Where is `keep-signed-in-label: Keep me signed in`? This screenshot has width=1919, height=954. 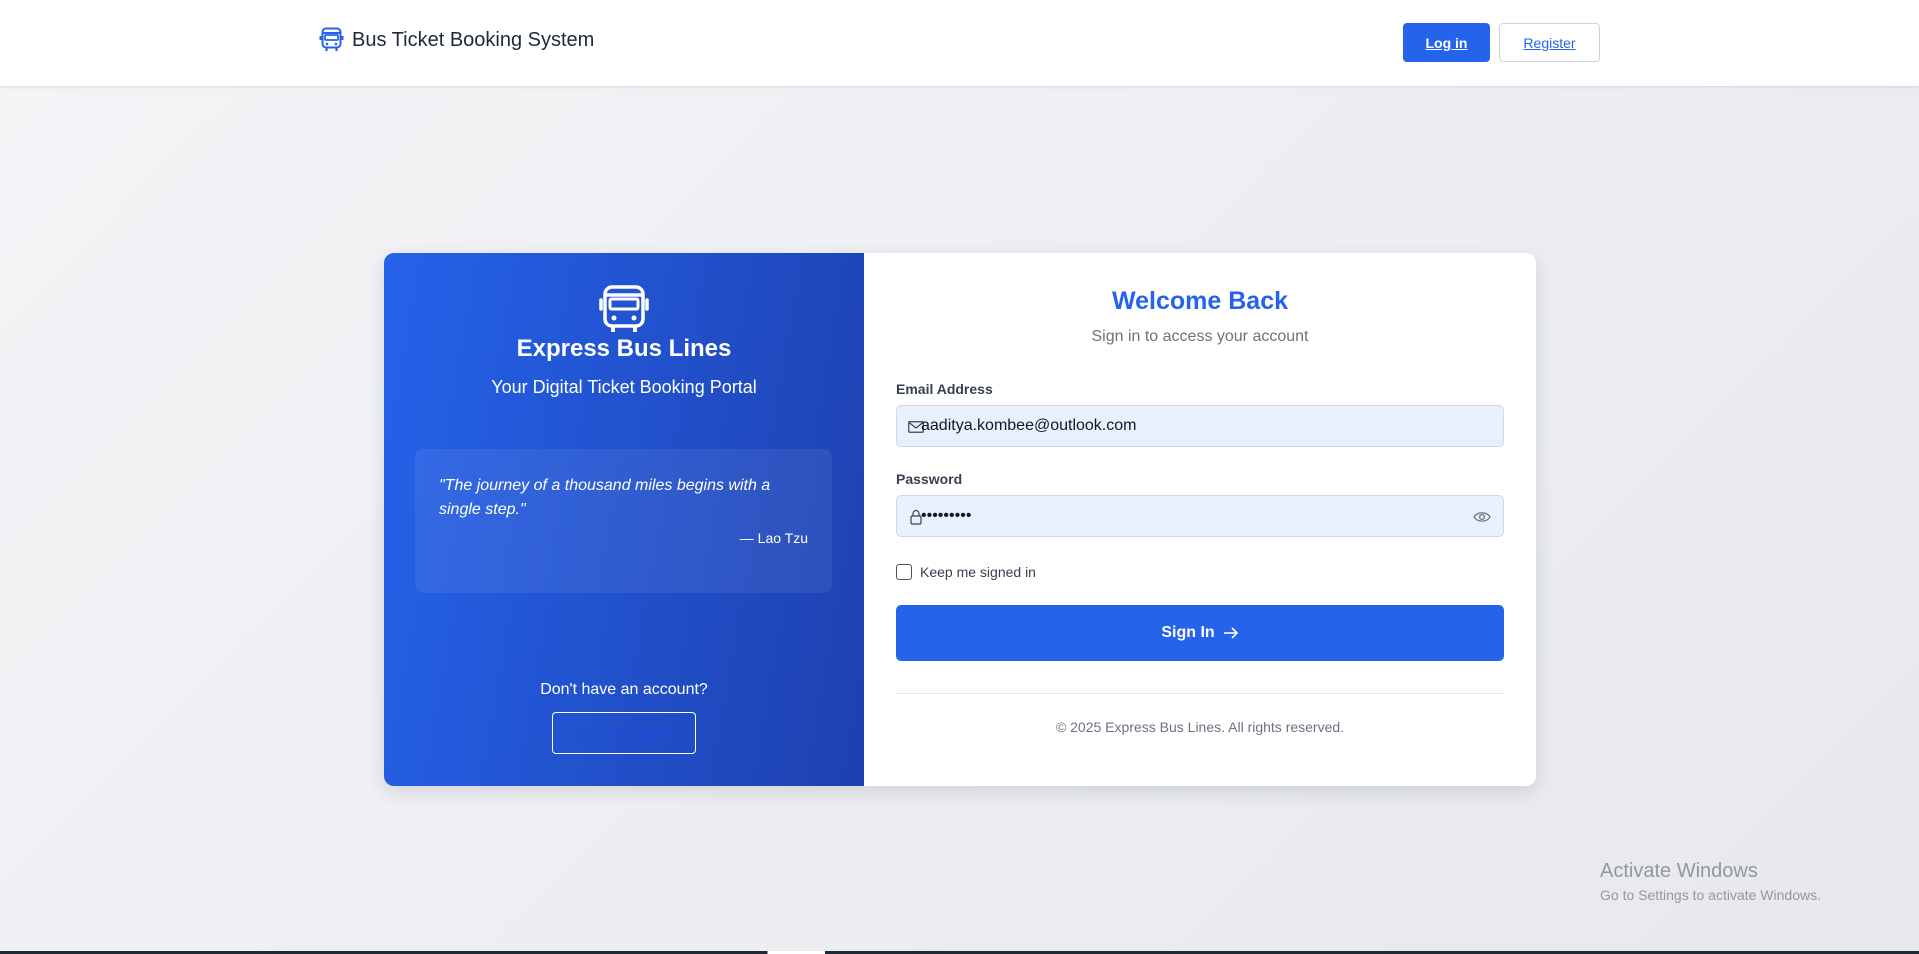
keep-signed-in-label: Keep me signed in is located at coordinates (978, 572).